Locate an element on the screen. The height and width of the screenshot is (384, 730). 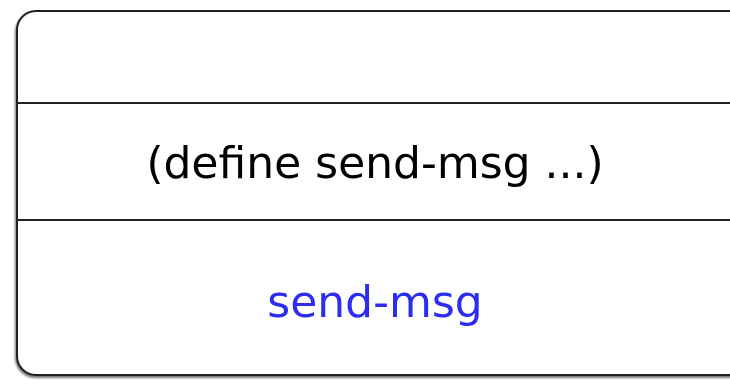
define-expression: (define send-msg ...) is located at coordinates (375, 163).